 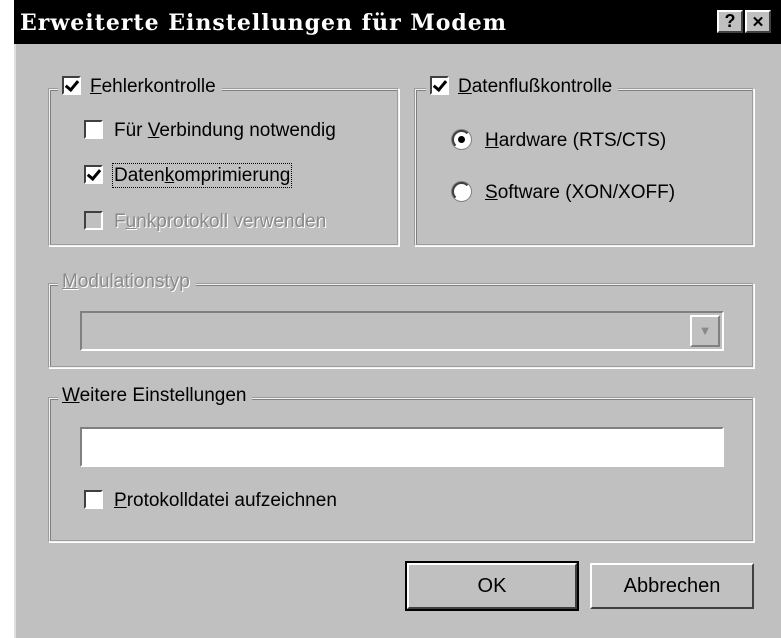 What do you see at coordinates (580, 192) in the screenshot?
I see `software-label: Software (XON/XOFF)` at bounding box center [580, 192].